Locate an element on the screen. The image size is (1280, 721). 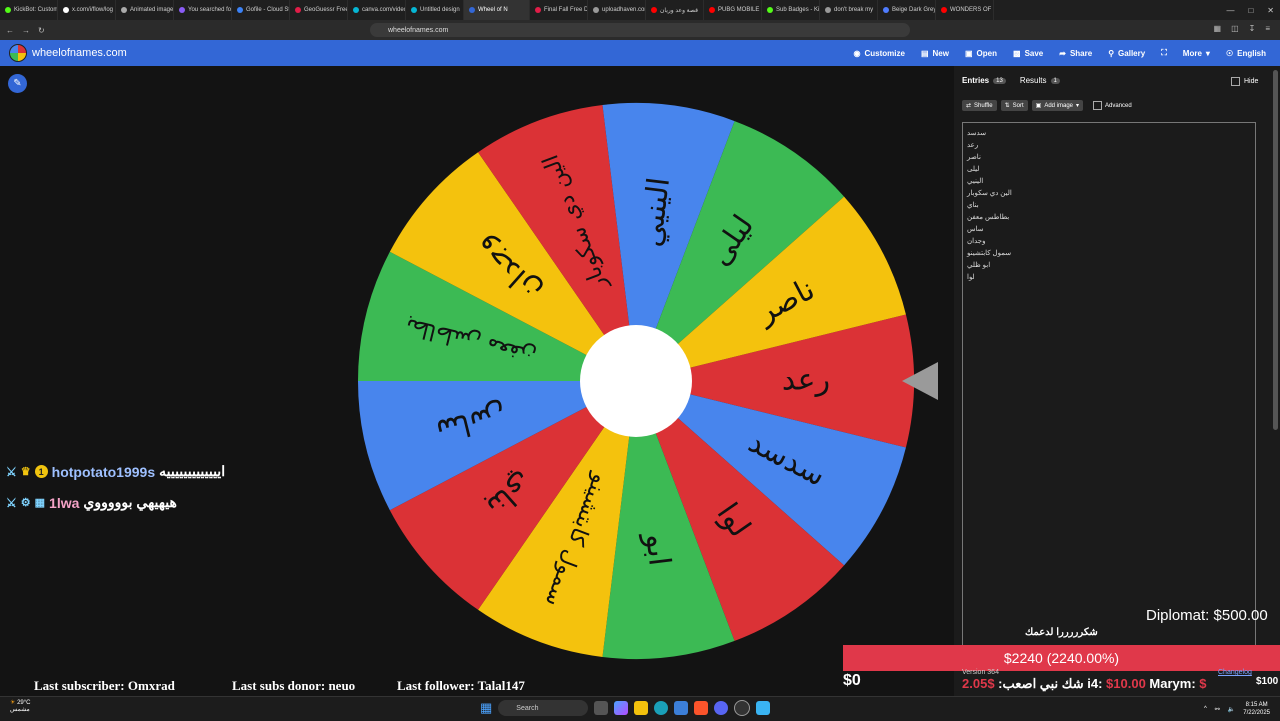
donation-goal-bar: $2240 (2240.00%) is located at coordinates (1061, 658).